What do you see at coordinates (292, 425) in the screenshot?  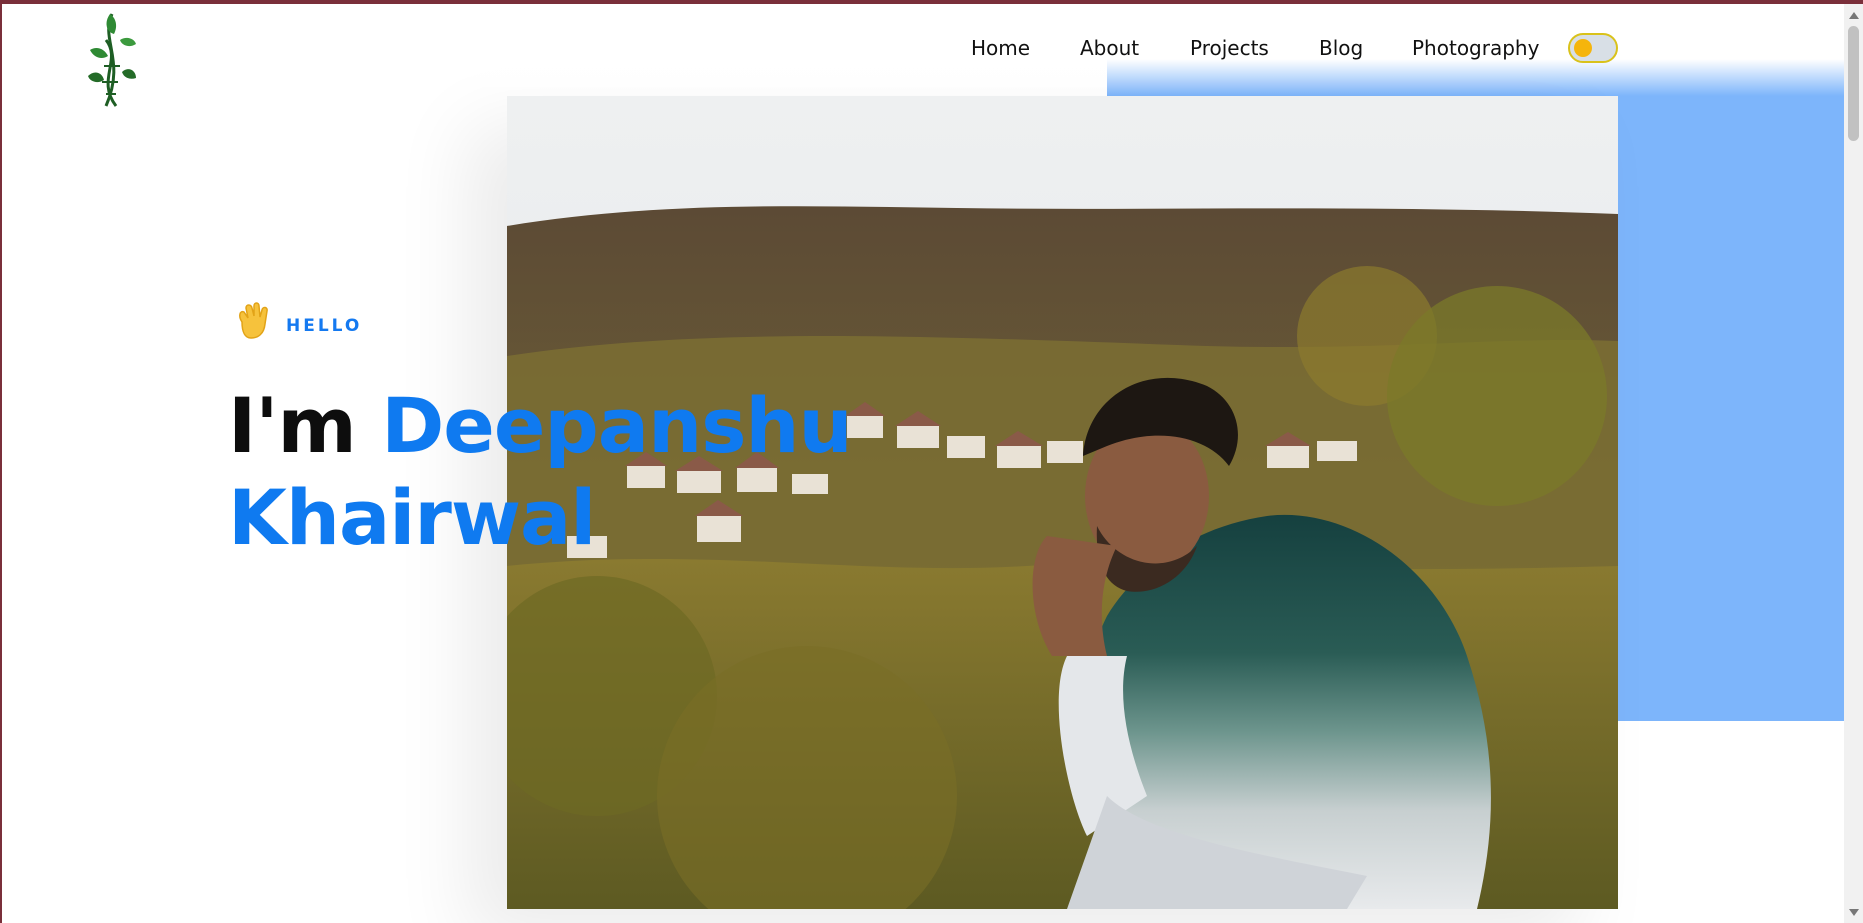 I see `intro-text: I'm` at bounding box center [292, 425].